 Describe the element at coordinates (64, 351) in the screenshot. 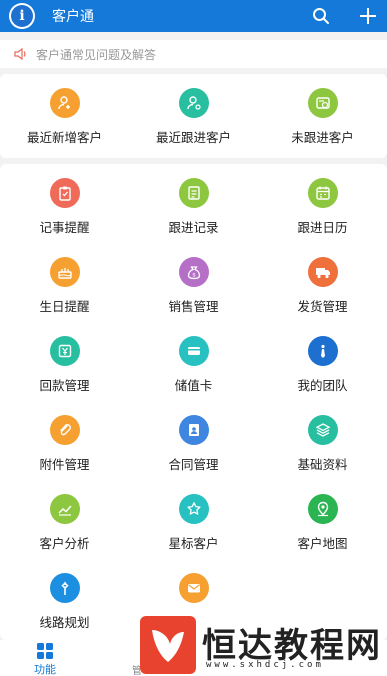

I see `yuan-icon` at that location.